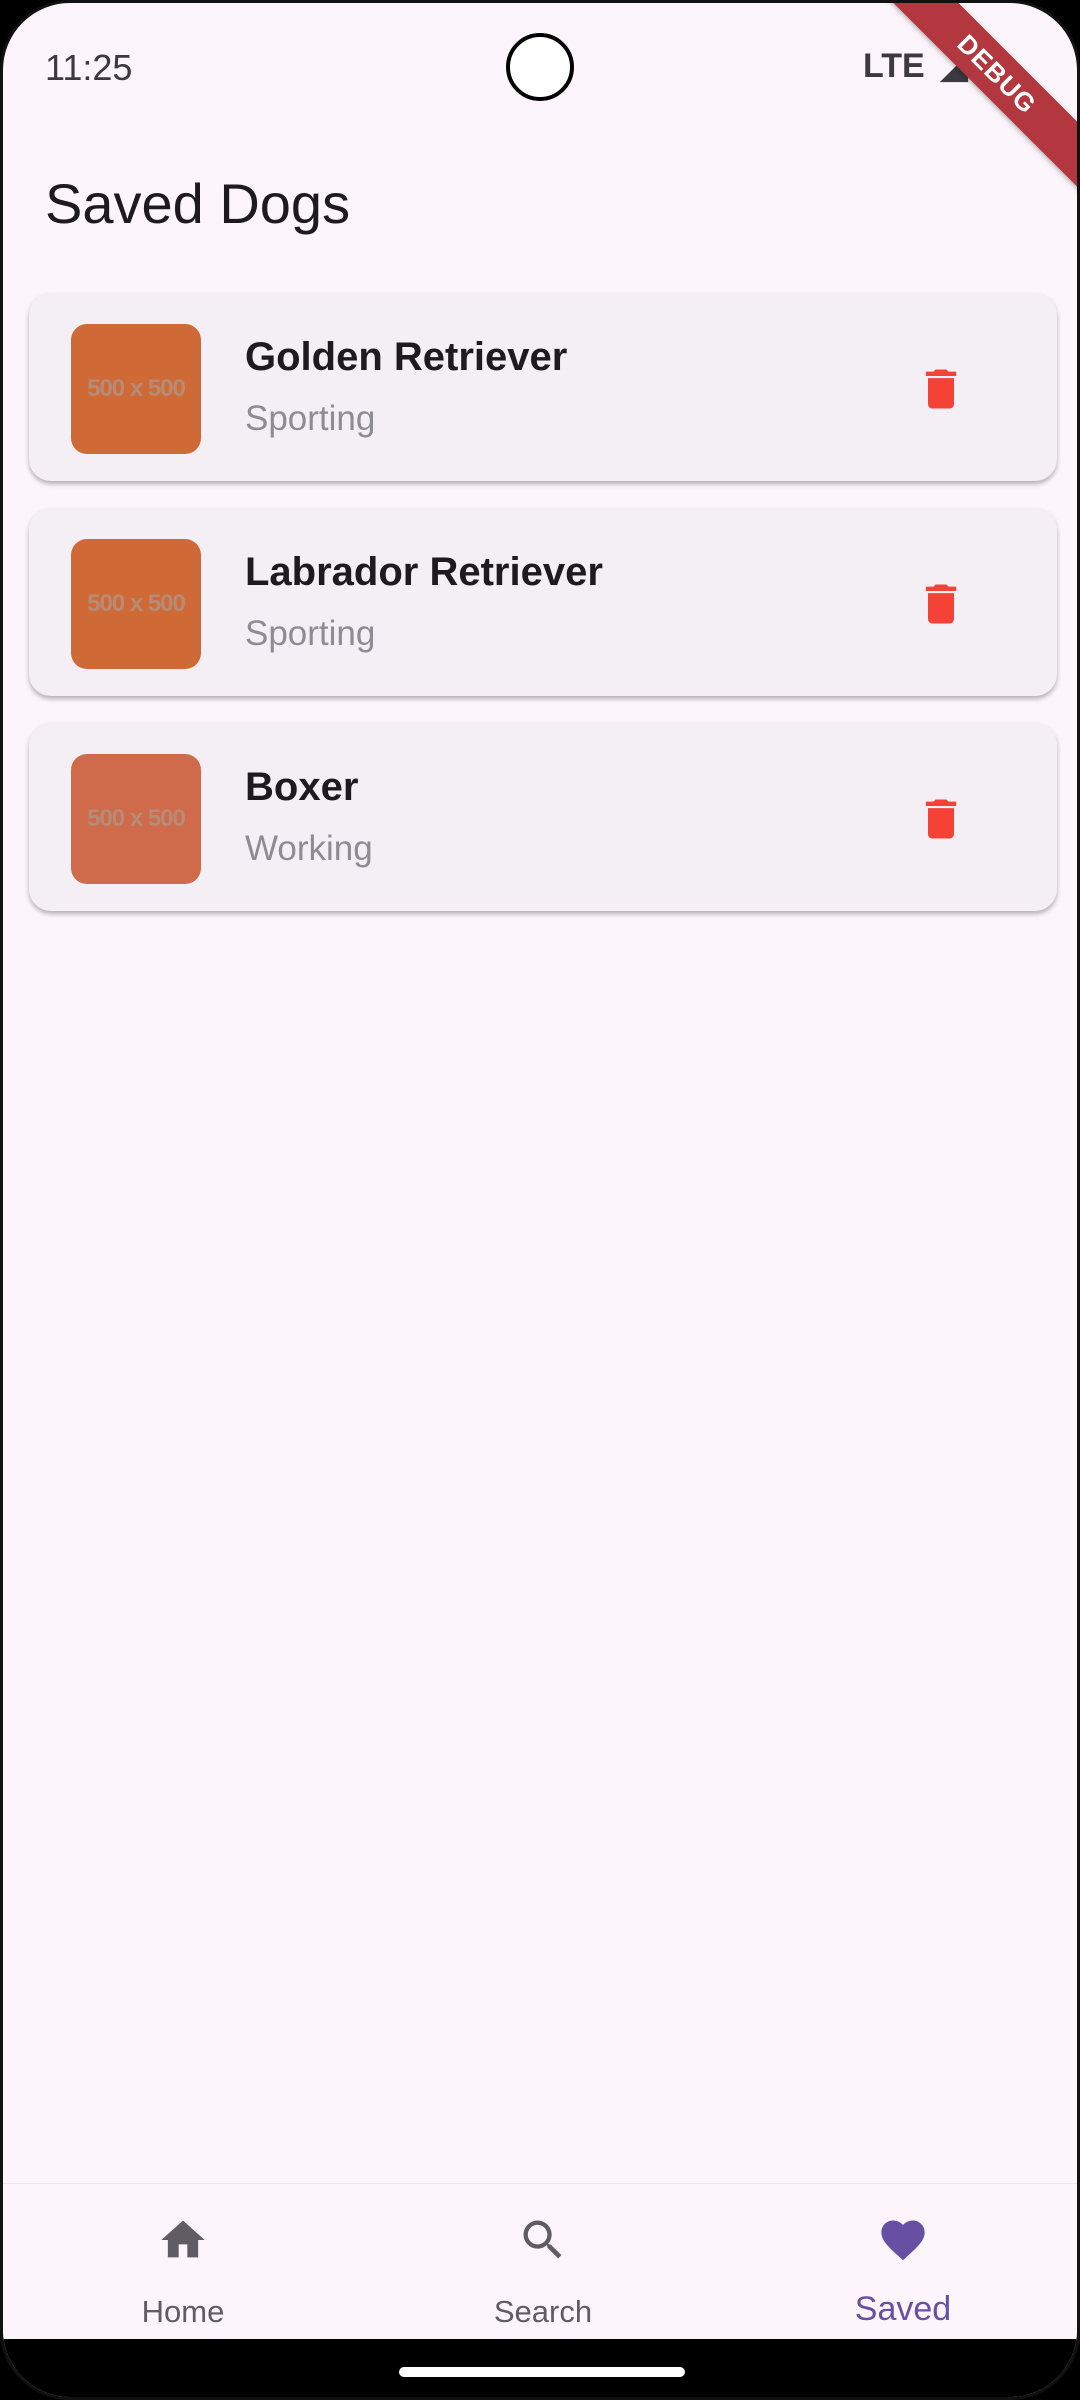 This screenshot has height=2400, width=1080. Describe the element at coordinates (183, 2262) in the screenshot. I see `nav-item-home: Home` at that location.